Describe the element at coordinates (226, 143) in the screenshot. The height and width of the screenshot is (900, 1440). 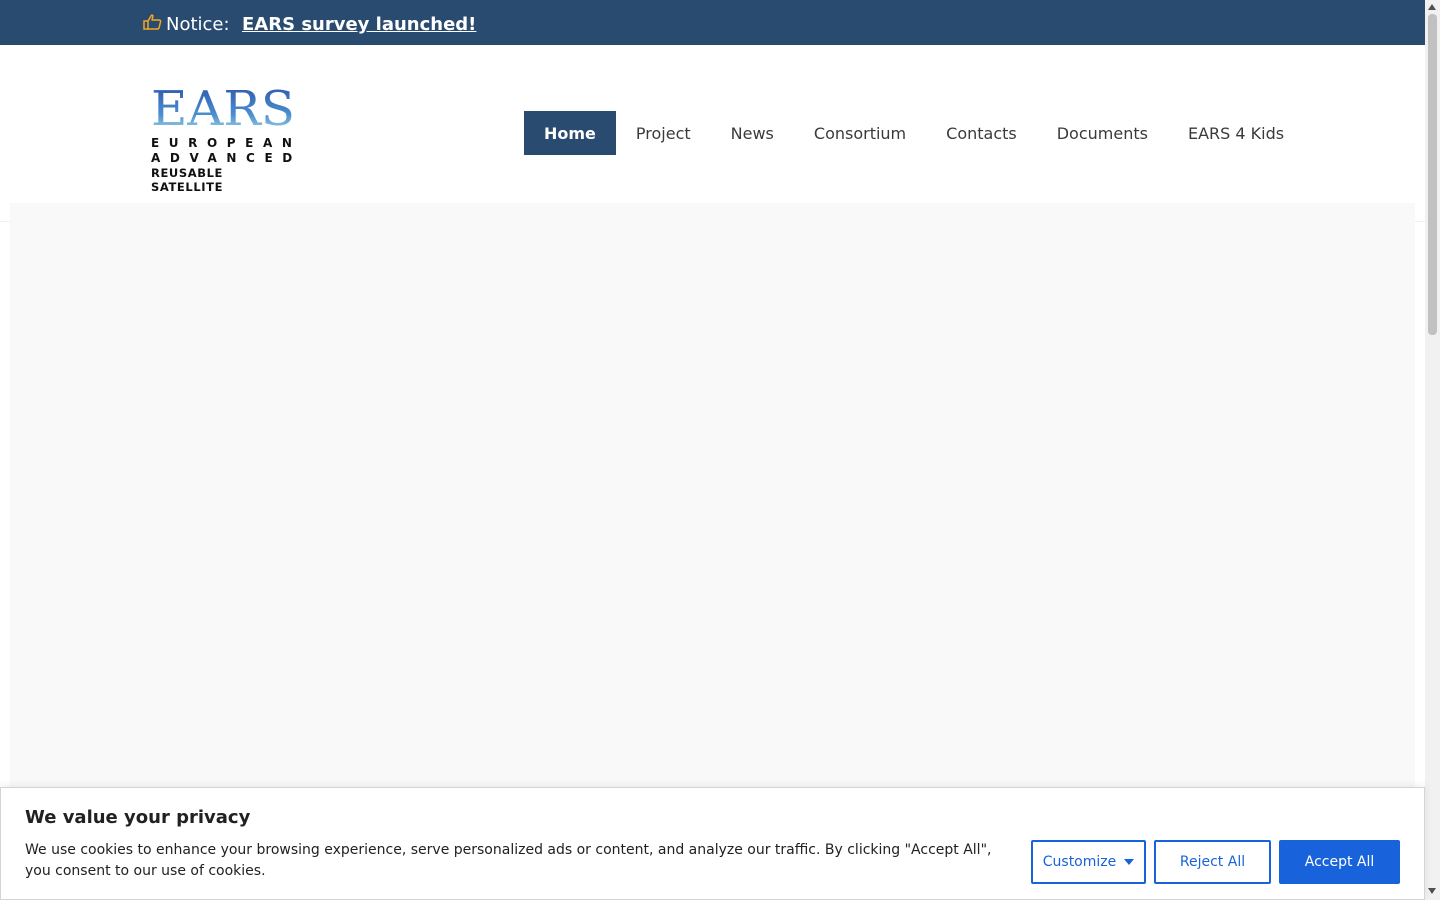
I see `logo-line-european: EUROPEAN` at that location.